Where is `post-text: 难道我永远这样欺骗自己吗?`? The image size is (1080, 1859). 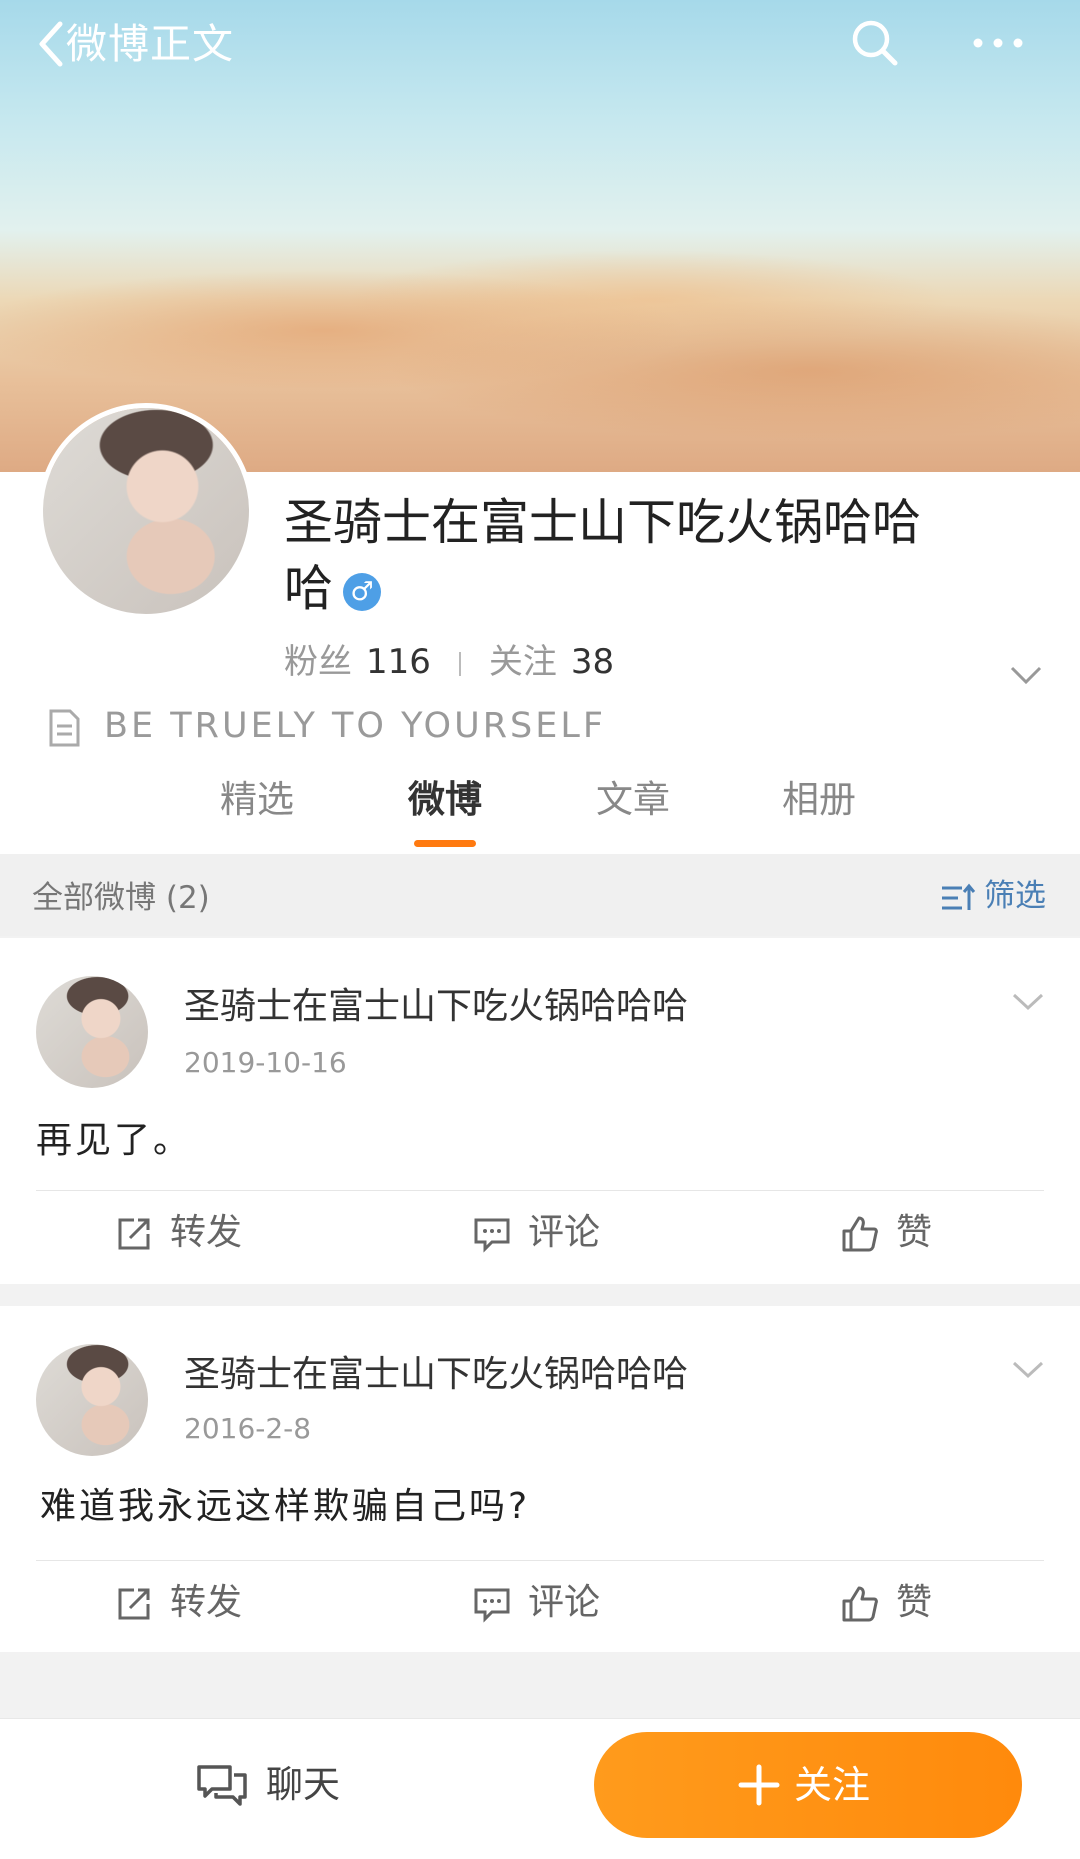
post-text: 难道我永远这样欺骗自己吗? is located at coordinates (285, 1506).